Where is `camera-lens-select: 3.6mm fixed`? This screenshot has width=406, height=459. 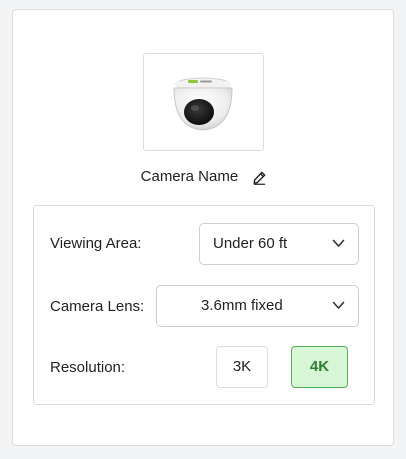 camera-lens-select: 3.6mm fixed is located at coordinates (257, 306).